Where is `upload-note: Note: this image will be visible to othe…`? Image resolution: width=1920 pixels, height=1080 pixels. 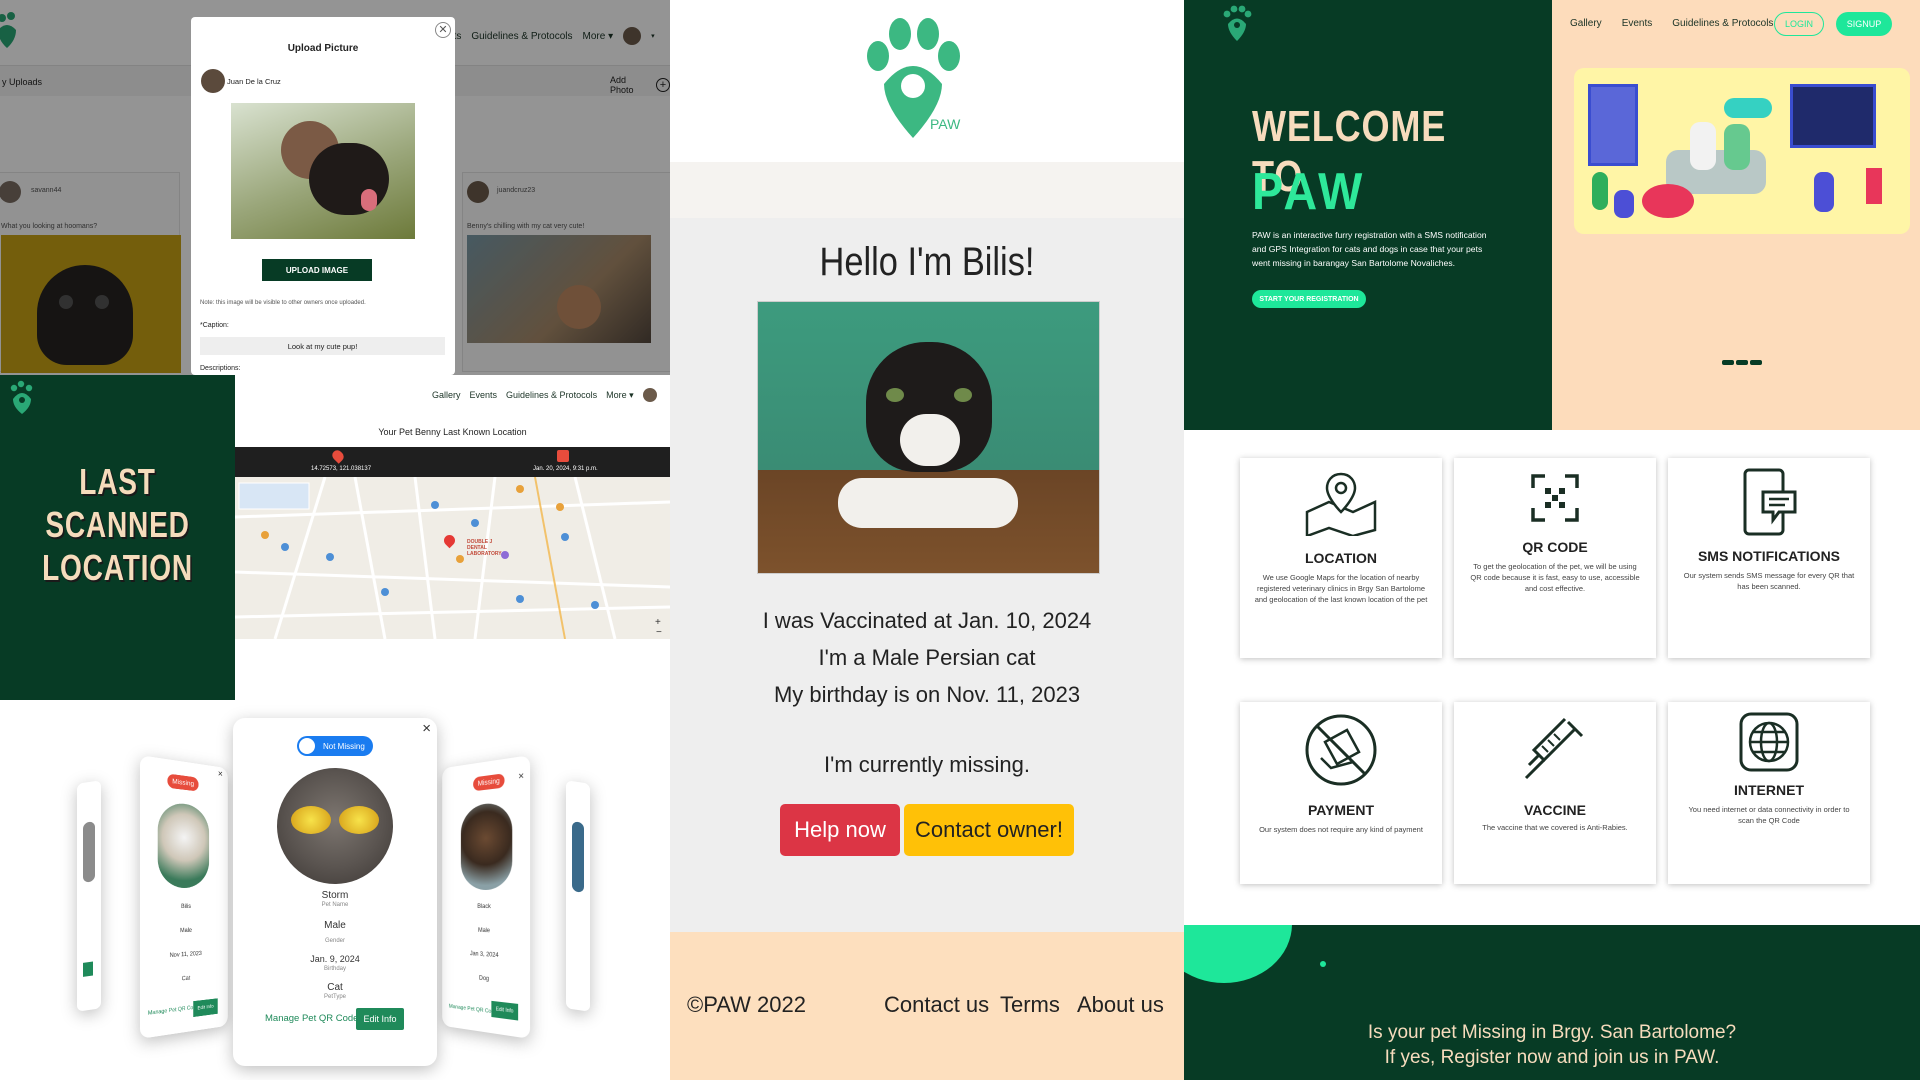 upload-note: Note: this image will be visible to othe… is located at coordinates (283, 303).